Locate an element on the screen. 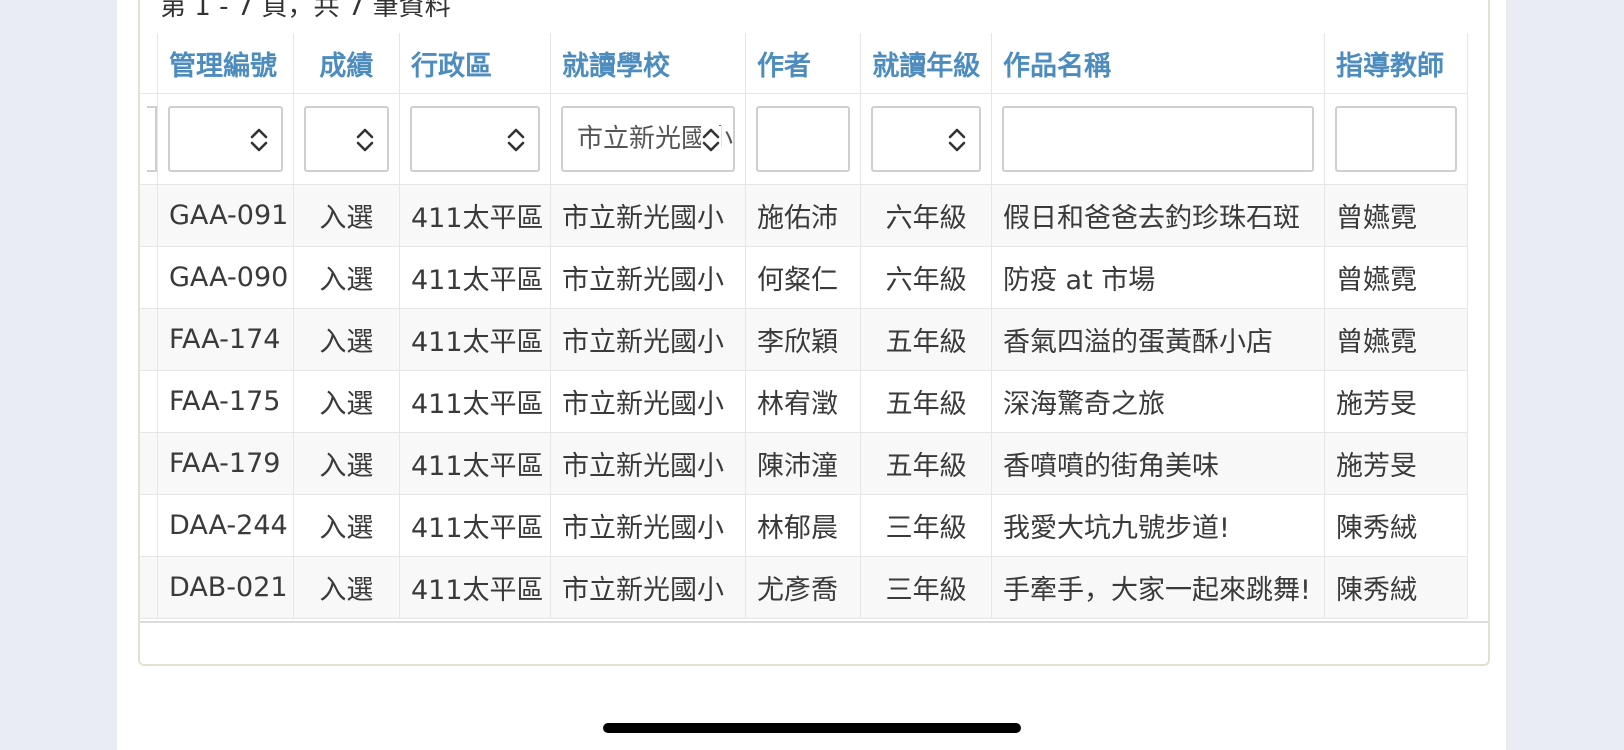 The image size is (1624, 750). header-author: 作者 is located at coordinates (803, 63).